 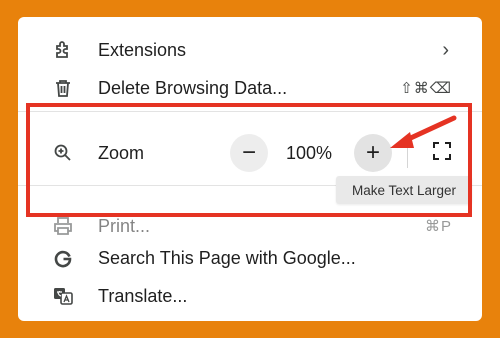 I want to click on printer-icon, so click(x=63, y=226).